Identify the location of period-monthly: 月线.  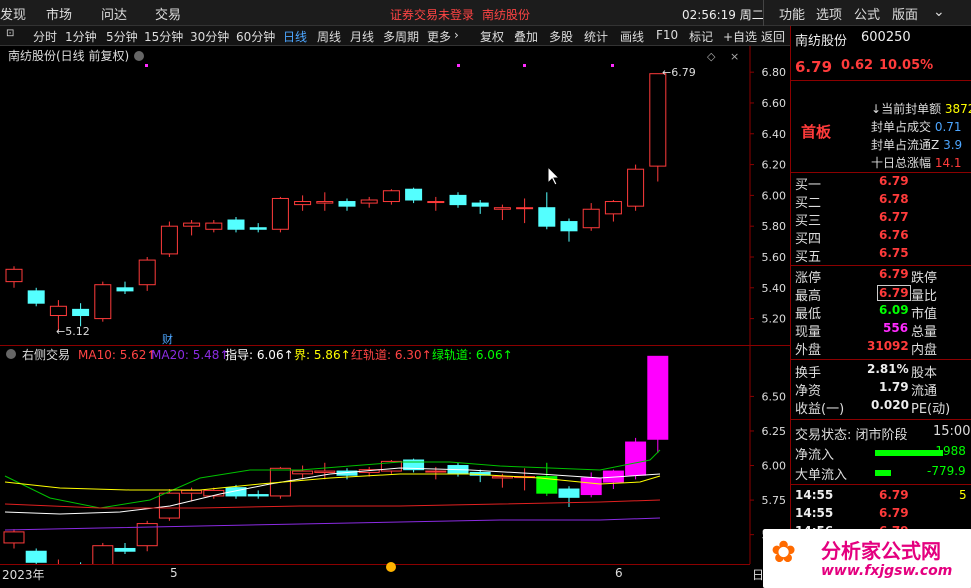
(362, 36).